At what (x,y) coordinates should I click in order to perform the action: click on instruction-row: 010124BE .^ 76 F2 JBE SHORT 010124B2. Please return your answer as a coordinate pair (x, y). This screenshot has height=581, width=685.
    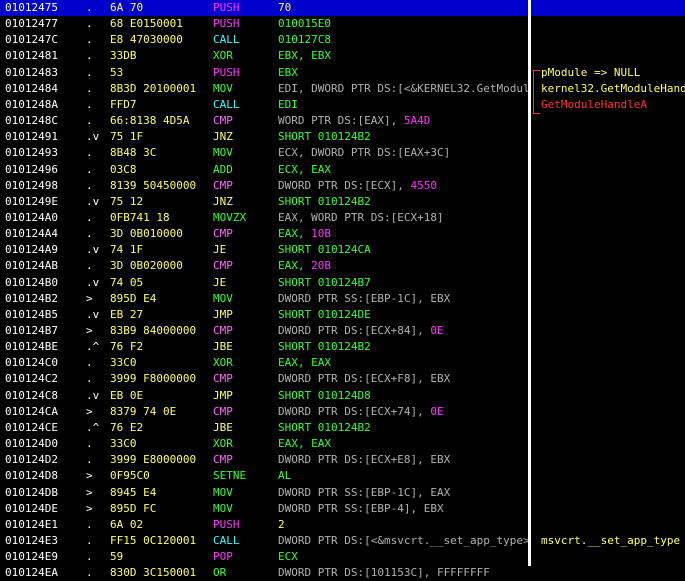
    Looking at the image, I should click on (342, 347).